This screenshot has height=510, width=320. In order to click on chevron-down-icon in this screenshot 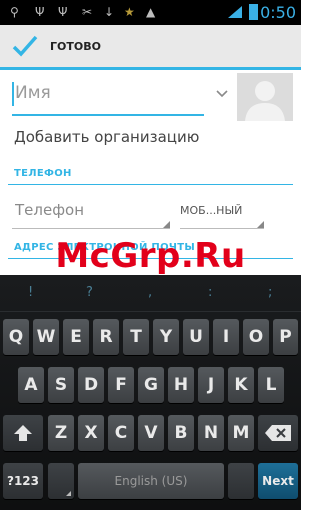, I will do `click(222, 94)`.